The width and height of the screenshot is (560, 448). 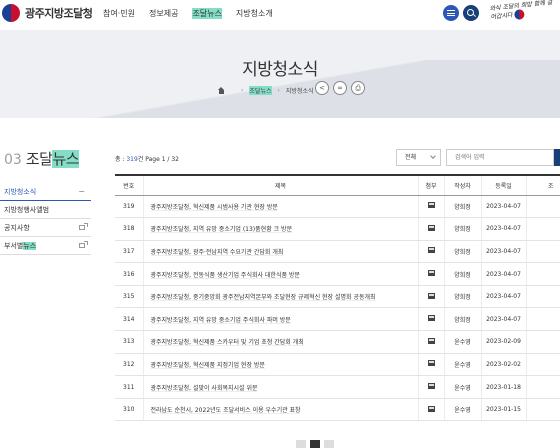 I want to click on nav-item-news: 조달뉴스, so click(x=207, y=13).